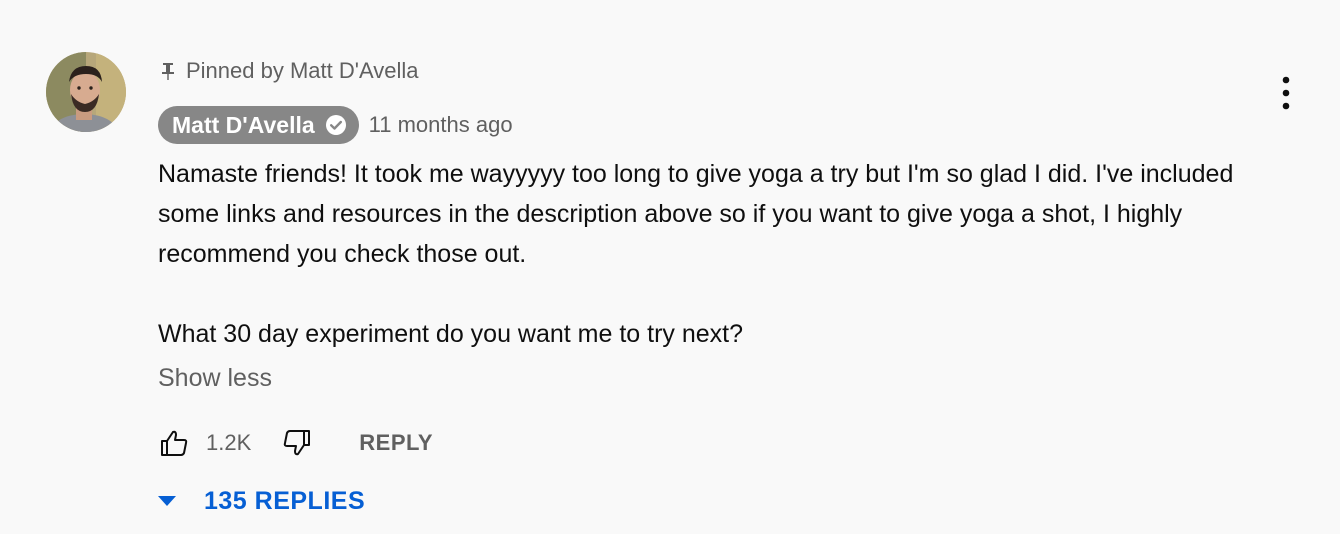  What do you see at coordinates (215, 378) in the screenshot?
I see `show-less-button: Show less` at bounding box center [215, 378].